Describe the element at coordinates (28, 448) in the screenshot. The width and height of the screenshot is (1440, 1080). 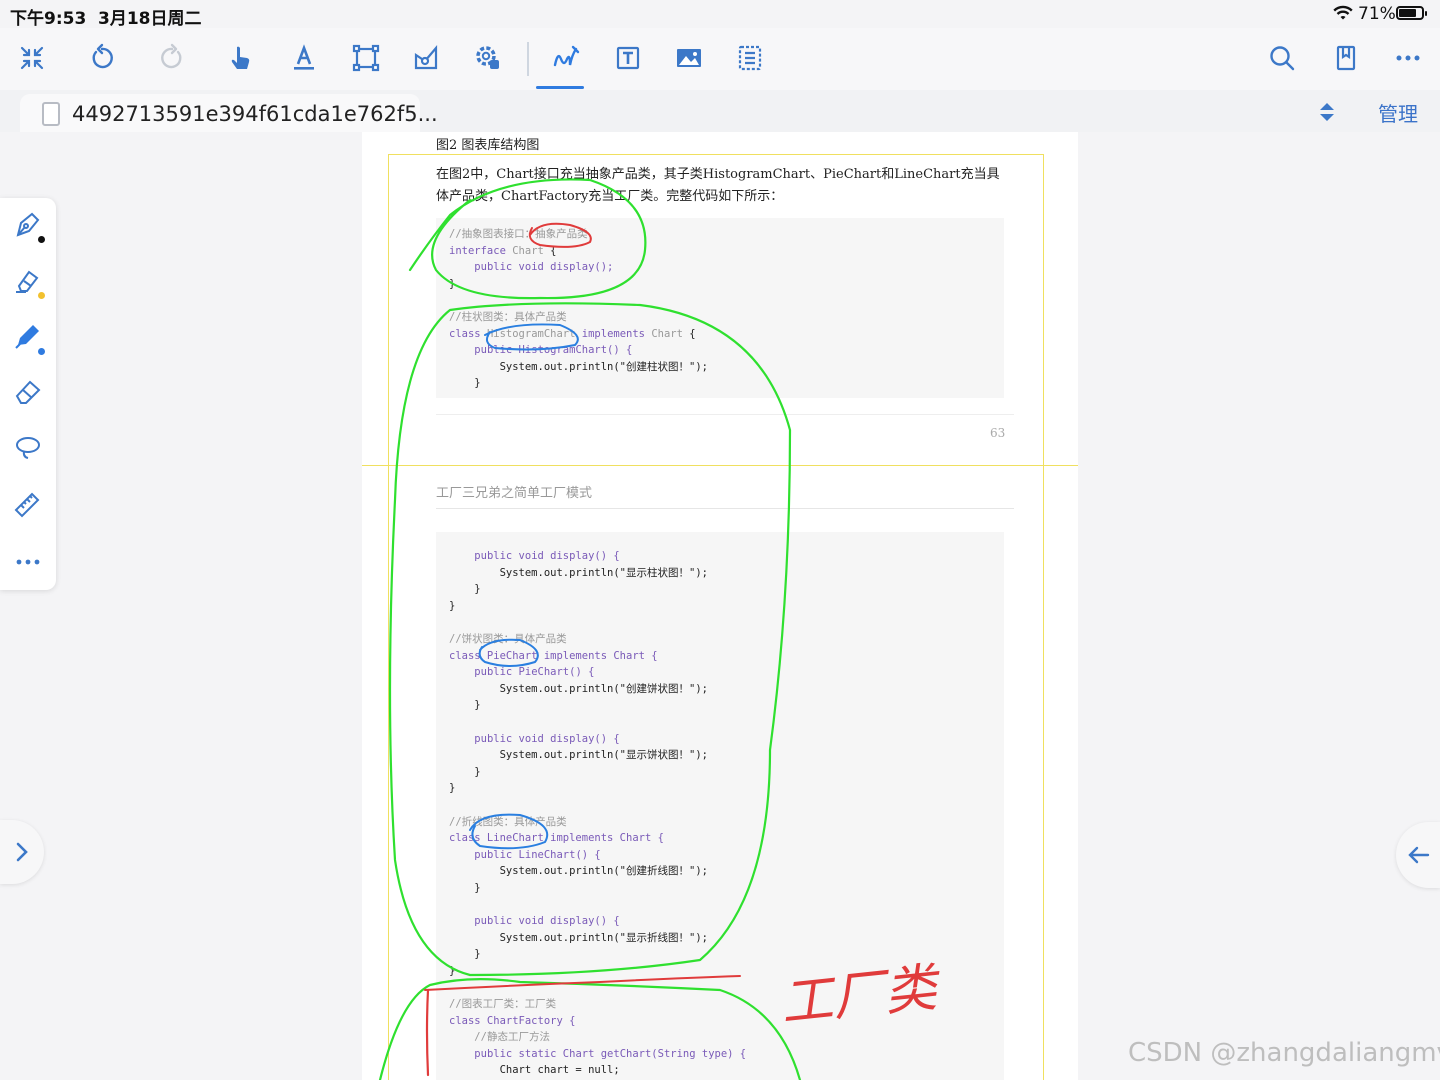
I see `lasso-icon` at that location.